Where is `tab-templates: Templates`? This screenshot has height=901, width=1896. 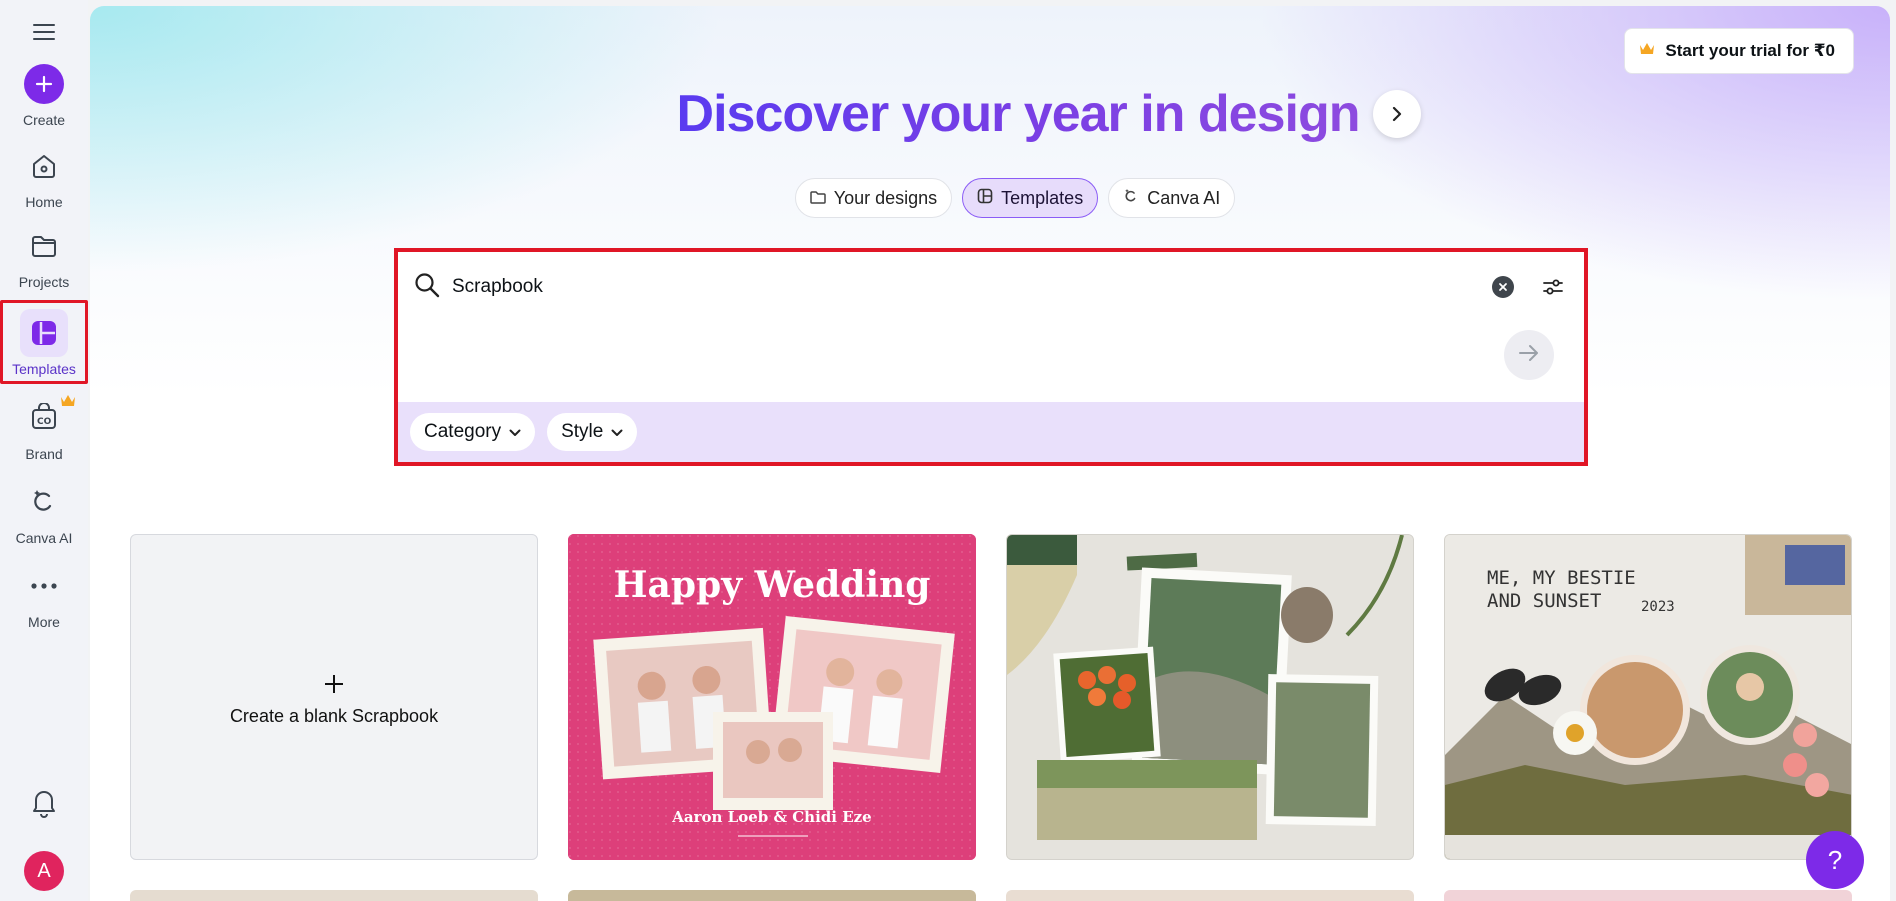
tab-templates: Templates is located at coordinates (1030, 198).